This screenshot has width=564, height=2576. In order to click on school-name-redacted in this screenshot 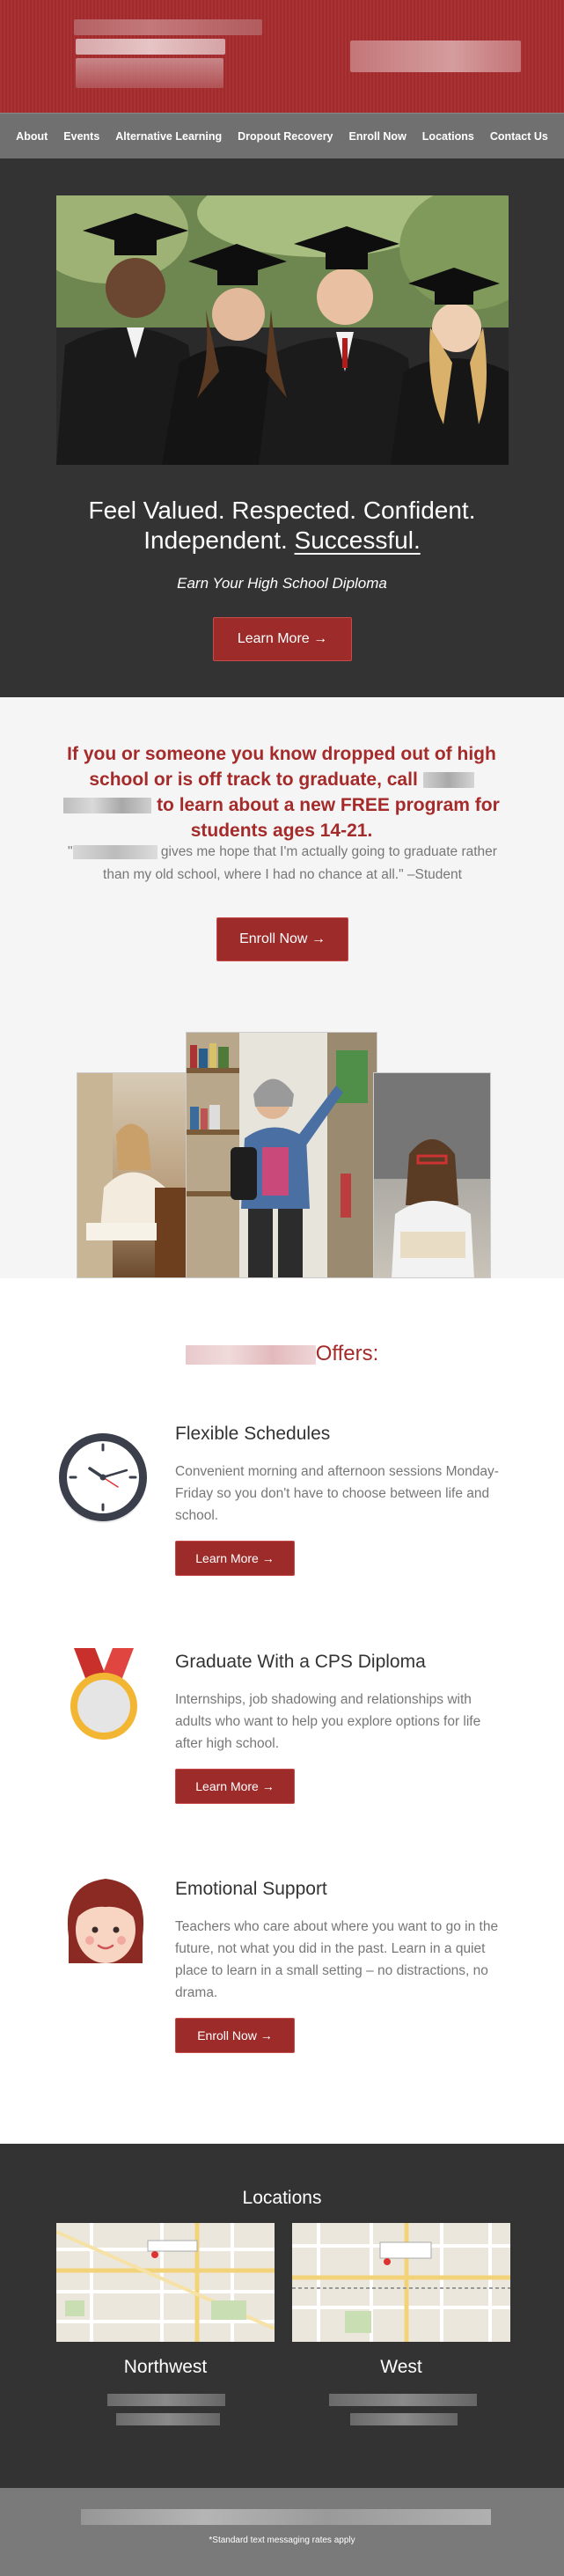, I will do `click(115, 852)`.